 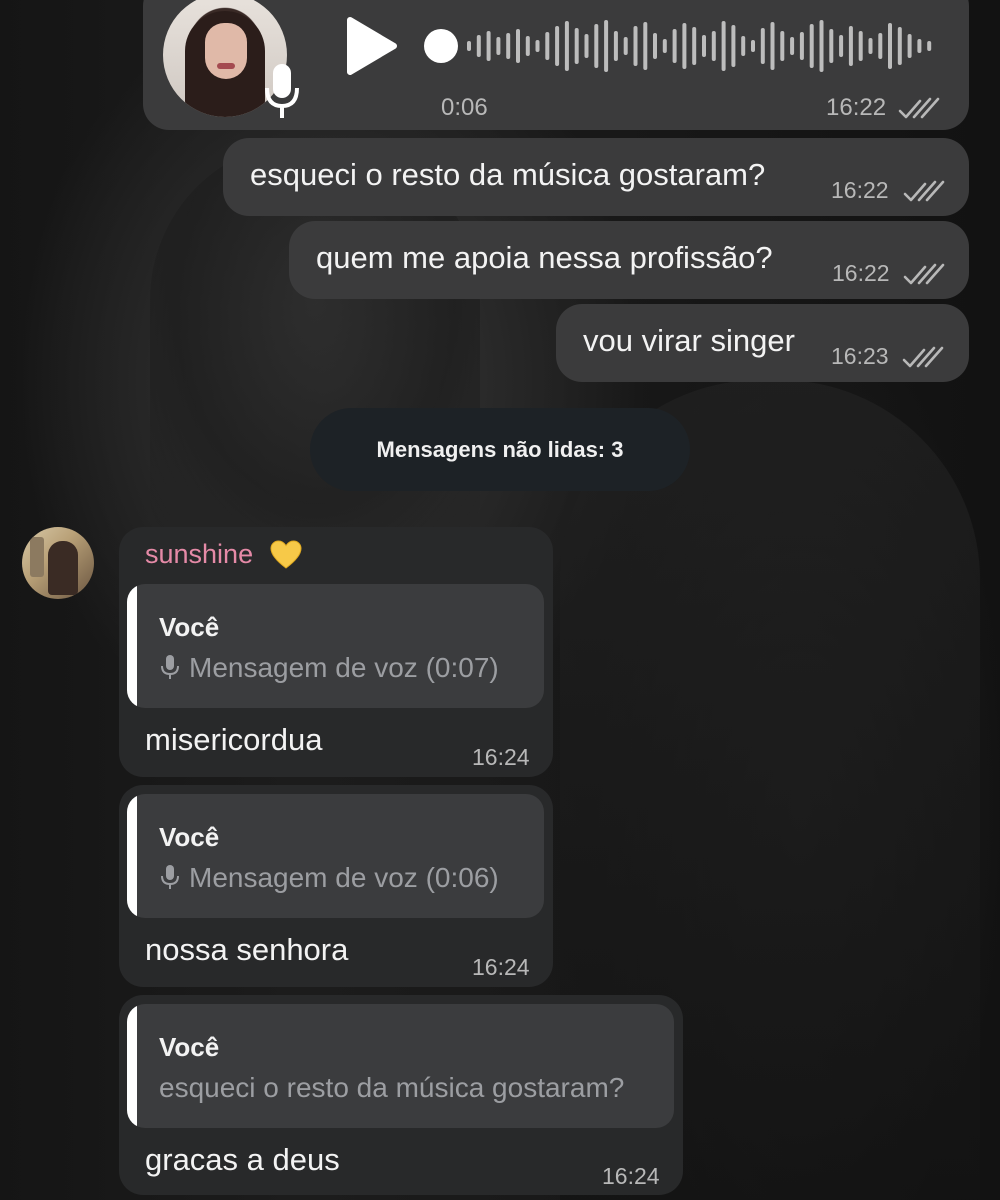 What do you see at coordinates (37, 557) in the screenshot?
I see `avatar-detail` at bounding box center [37, 557].